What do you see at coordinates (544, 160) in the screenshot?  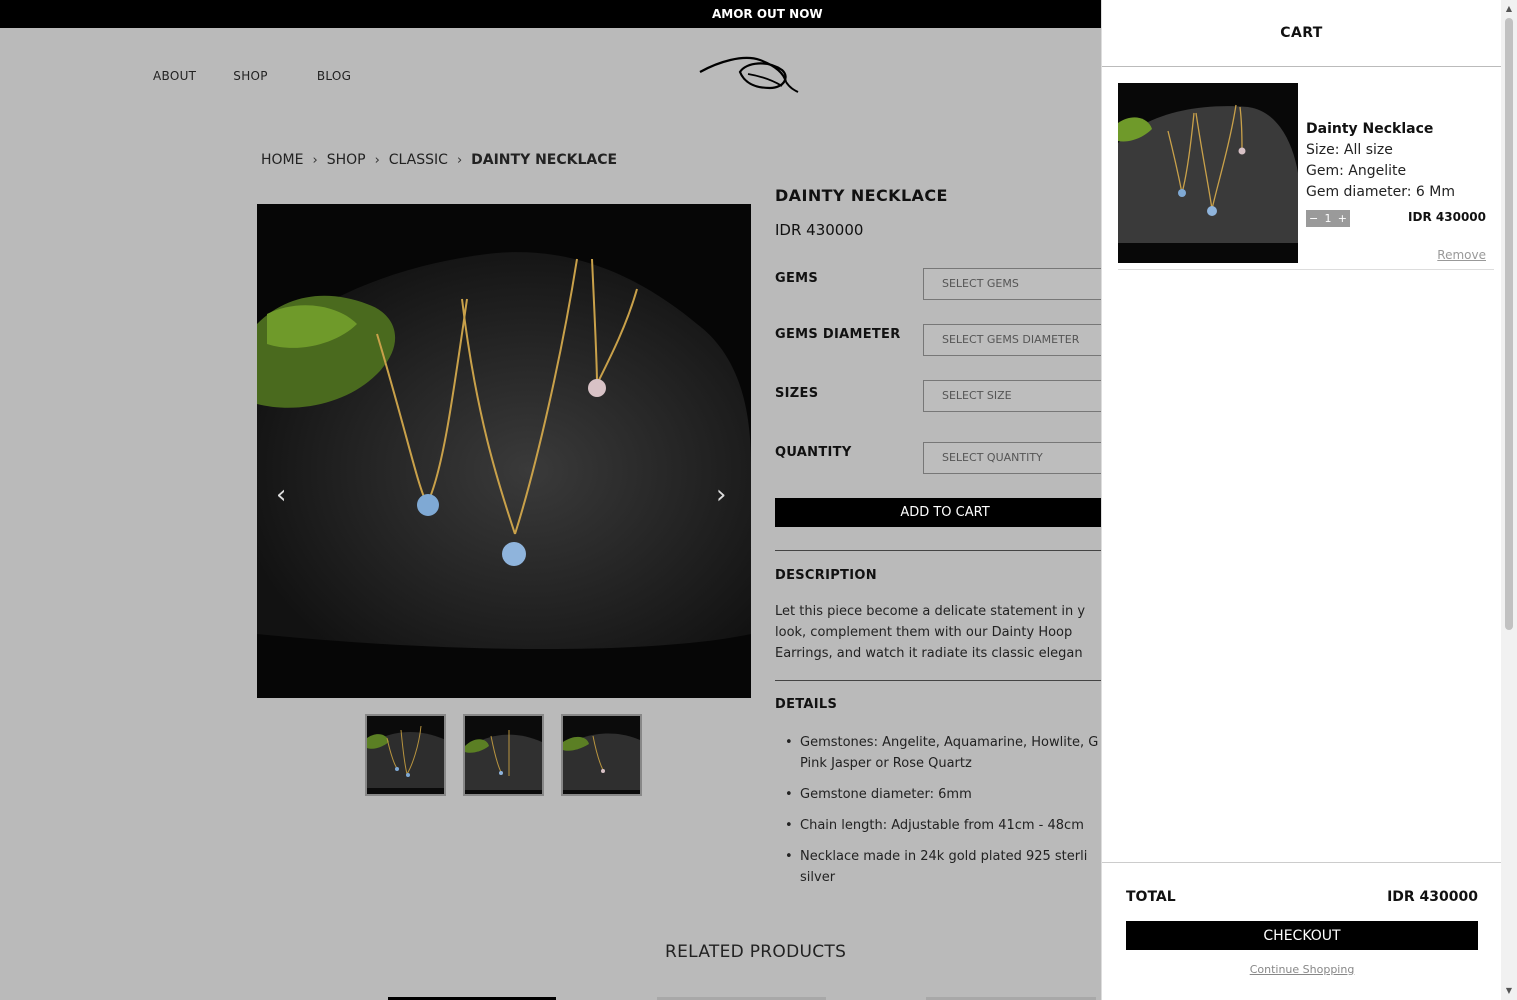 I see `breadcrumb-current: DAINTY NECKLACE` at bounding box center [544, 160].